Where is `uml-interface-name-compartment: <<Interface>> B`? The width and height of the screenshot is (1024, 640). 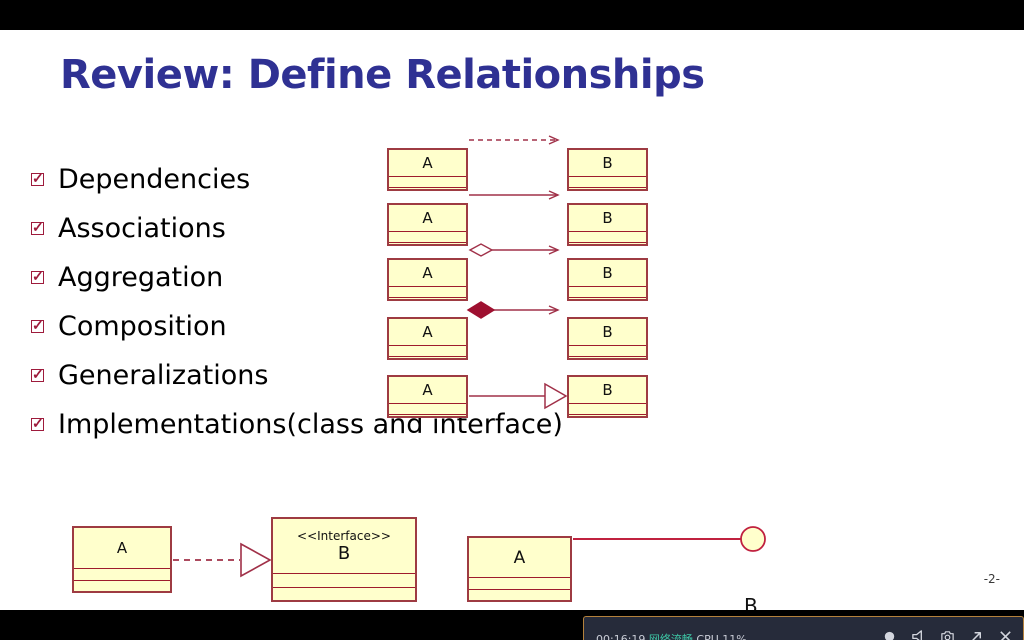
uml-interface-name-compartment: <<Interface>> B is located at coordinates (344, 546).